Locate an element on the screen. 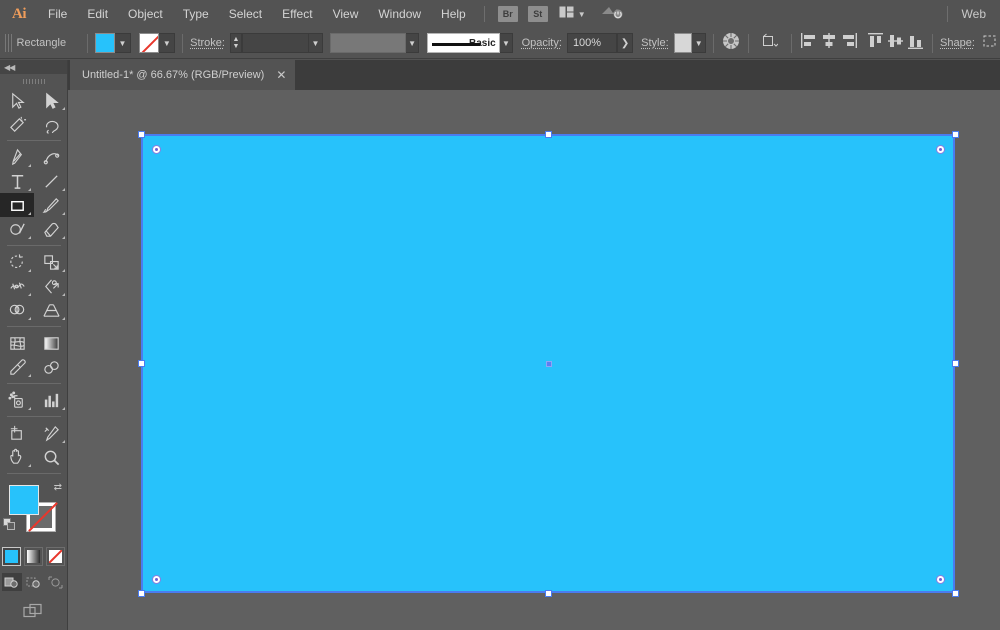 The width and height of the screenshot is (1000, 630). curvature-tool is located at coordinates (51, 157).